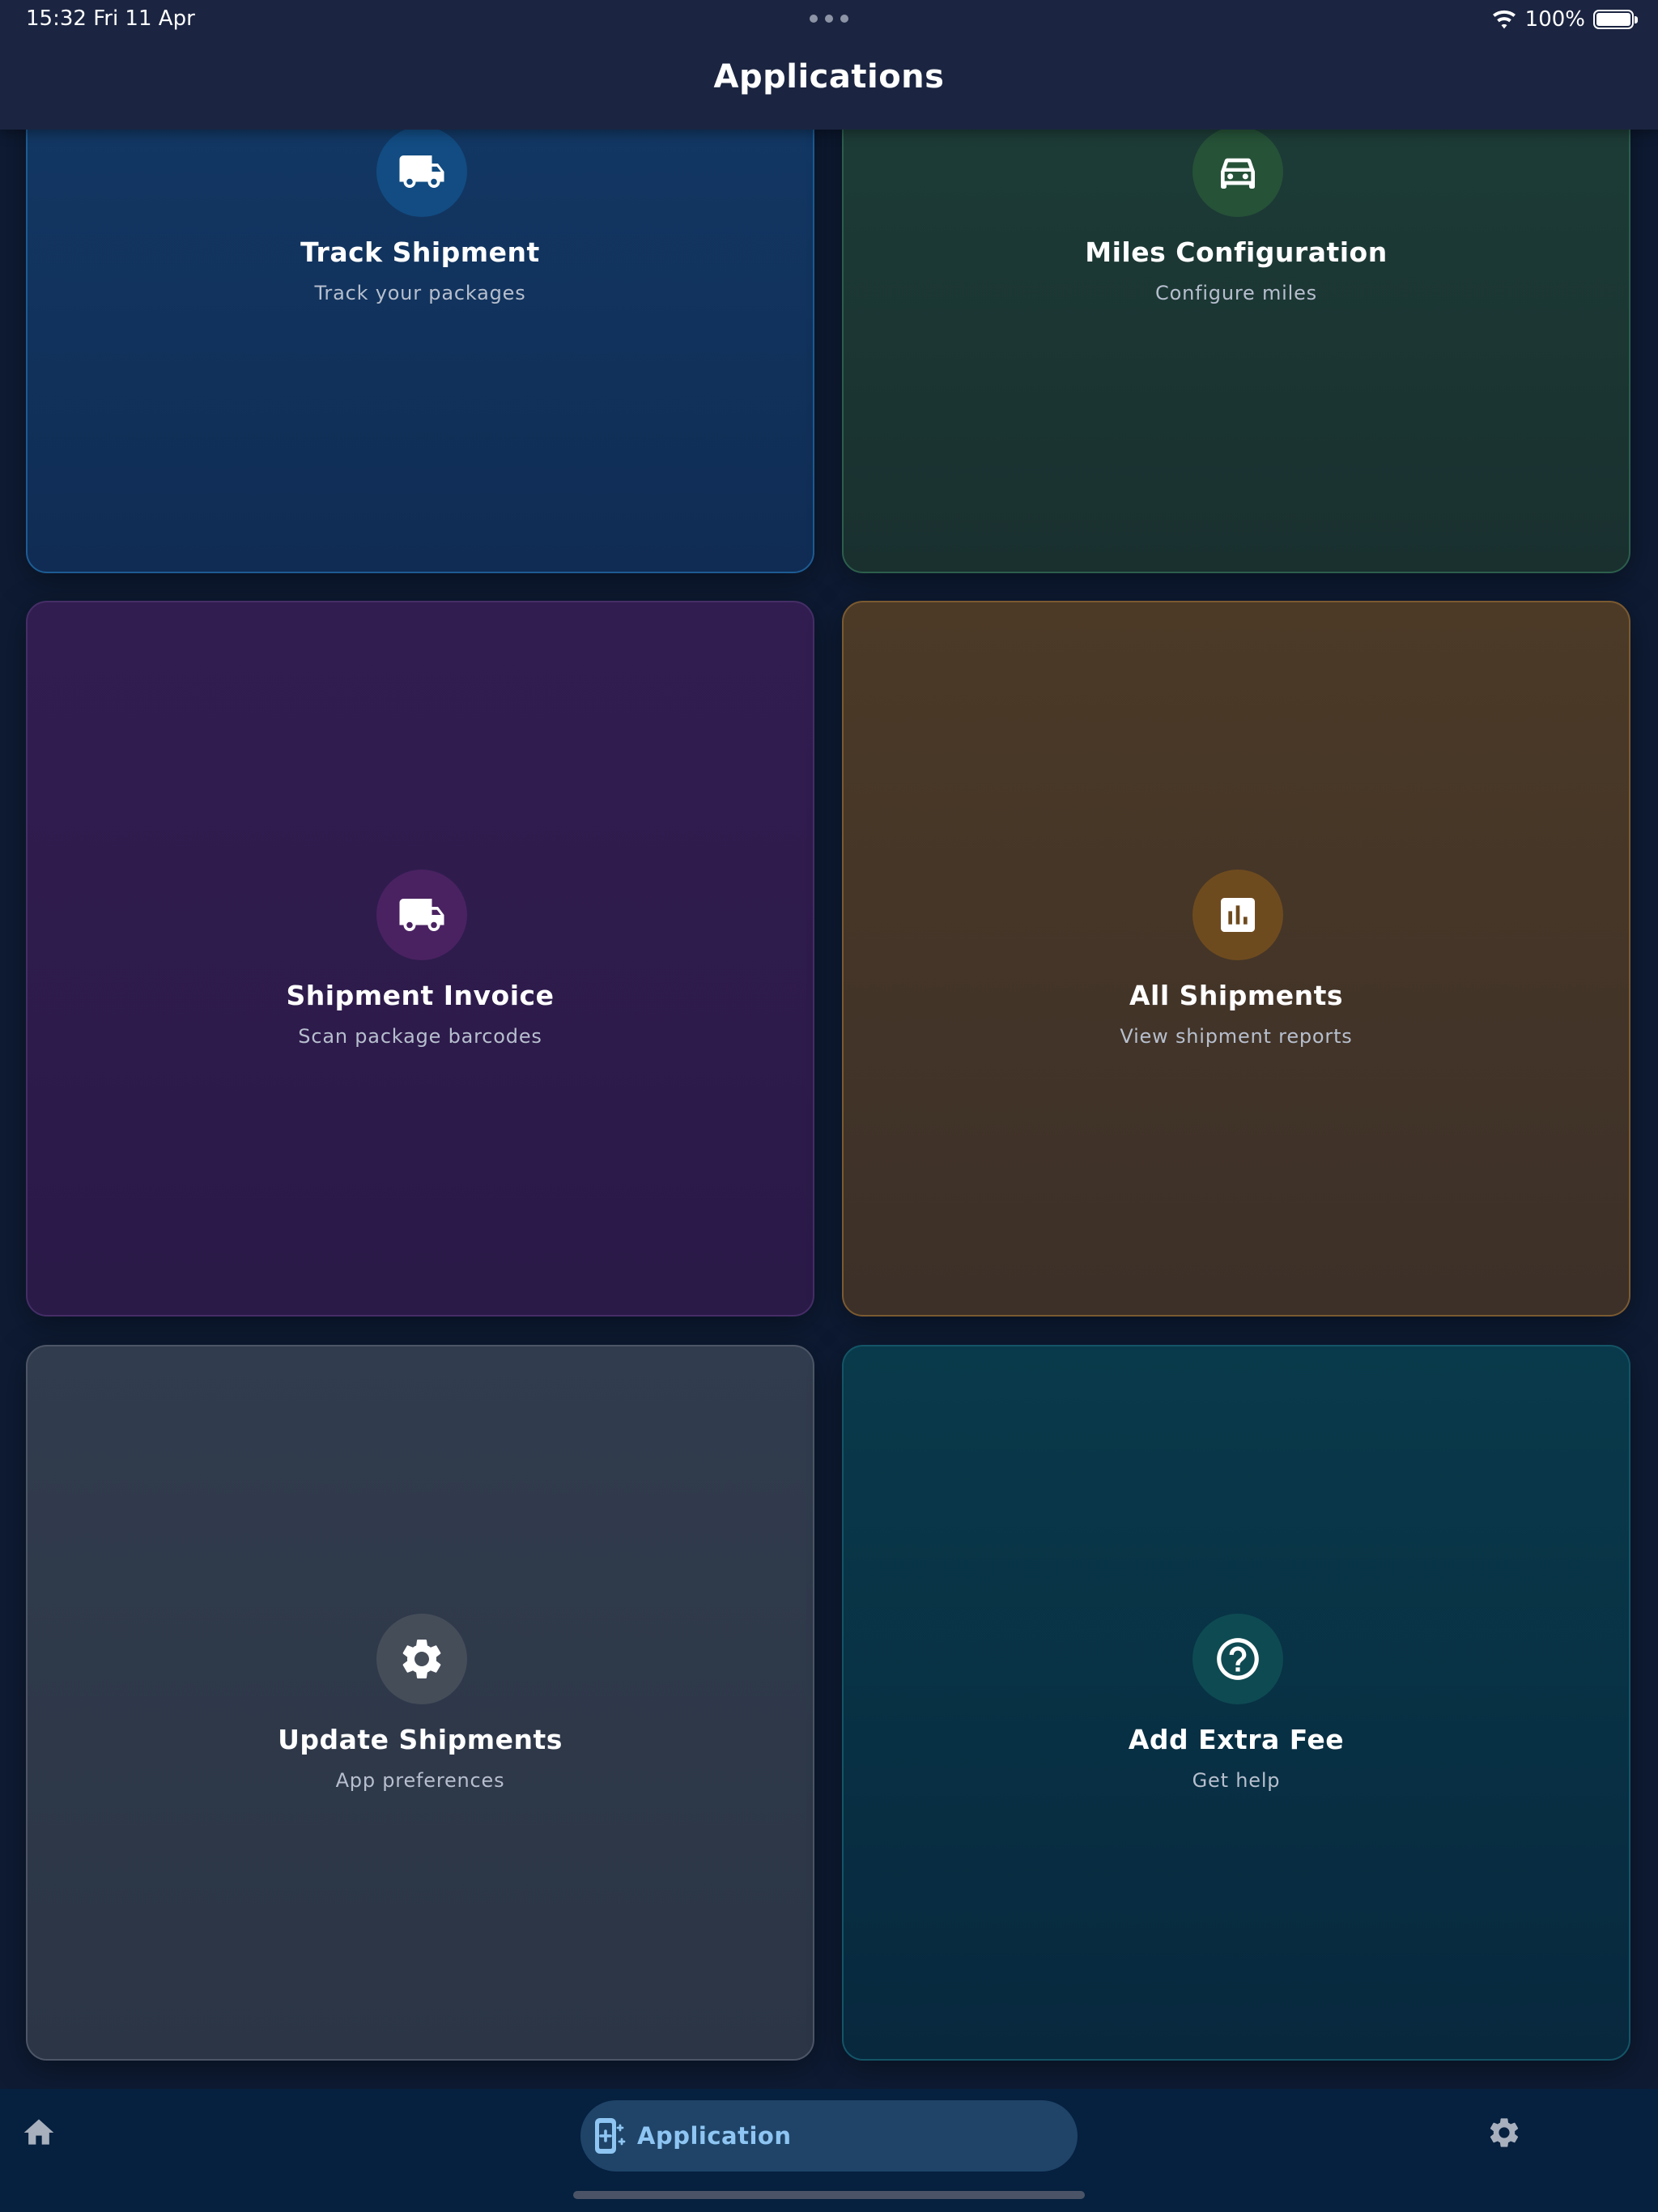 The height and width of the screenshot is (2212, 1658). I want to click on bar-chart-icon, so click(1238, 915).